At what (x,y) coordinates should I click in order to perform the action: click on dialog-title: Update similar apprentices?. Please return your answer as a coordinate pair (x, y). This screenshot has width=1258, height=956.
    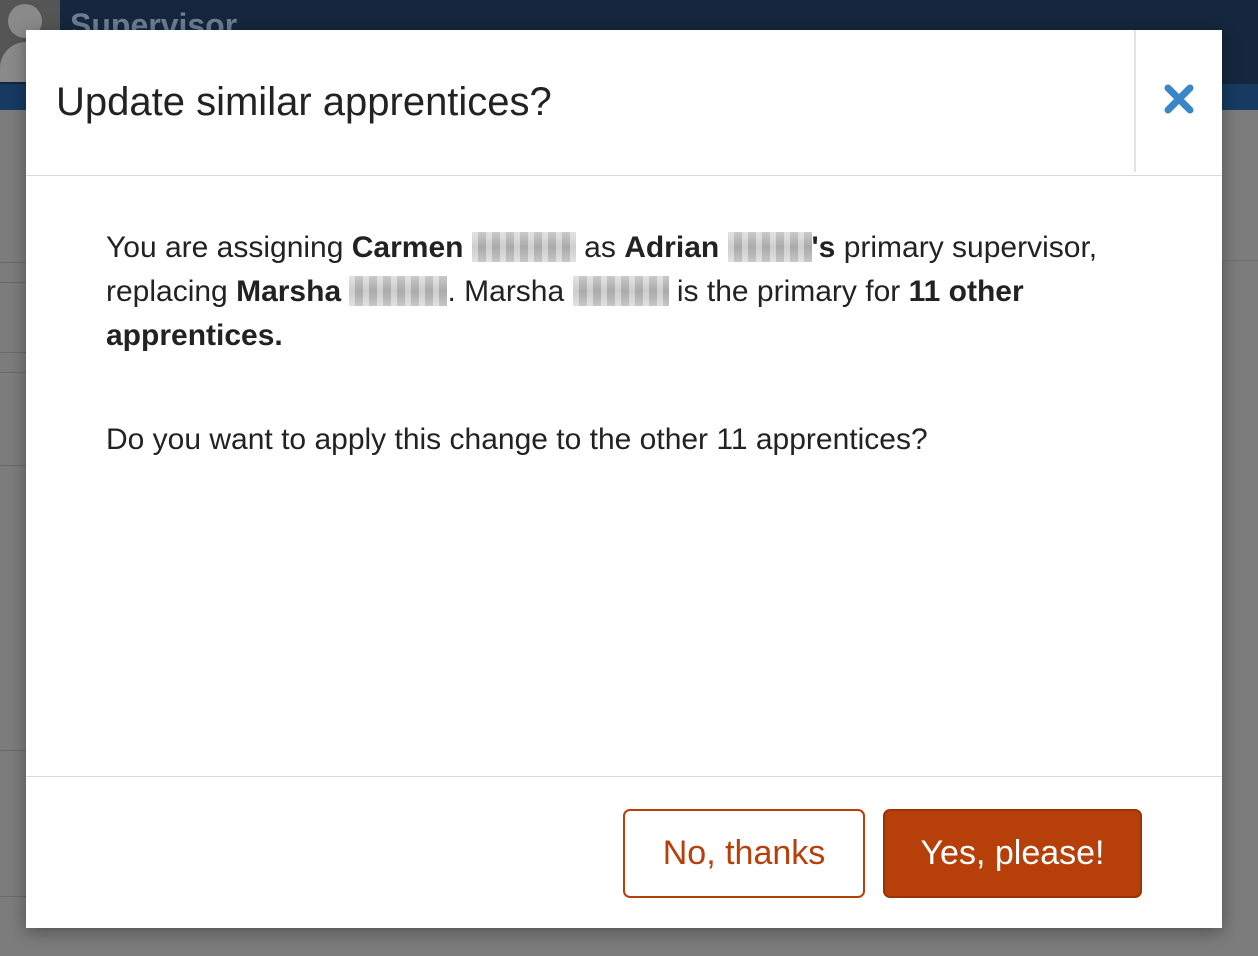
    Looking at the image, I should click on (304, 102).